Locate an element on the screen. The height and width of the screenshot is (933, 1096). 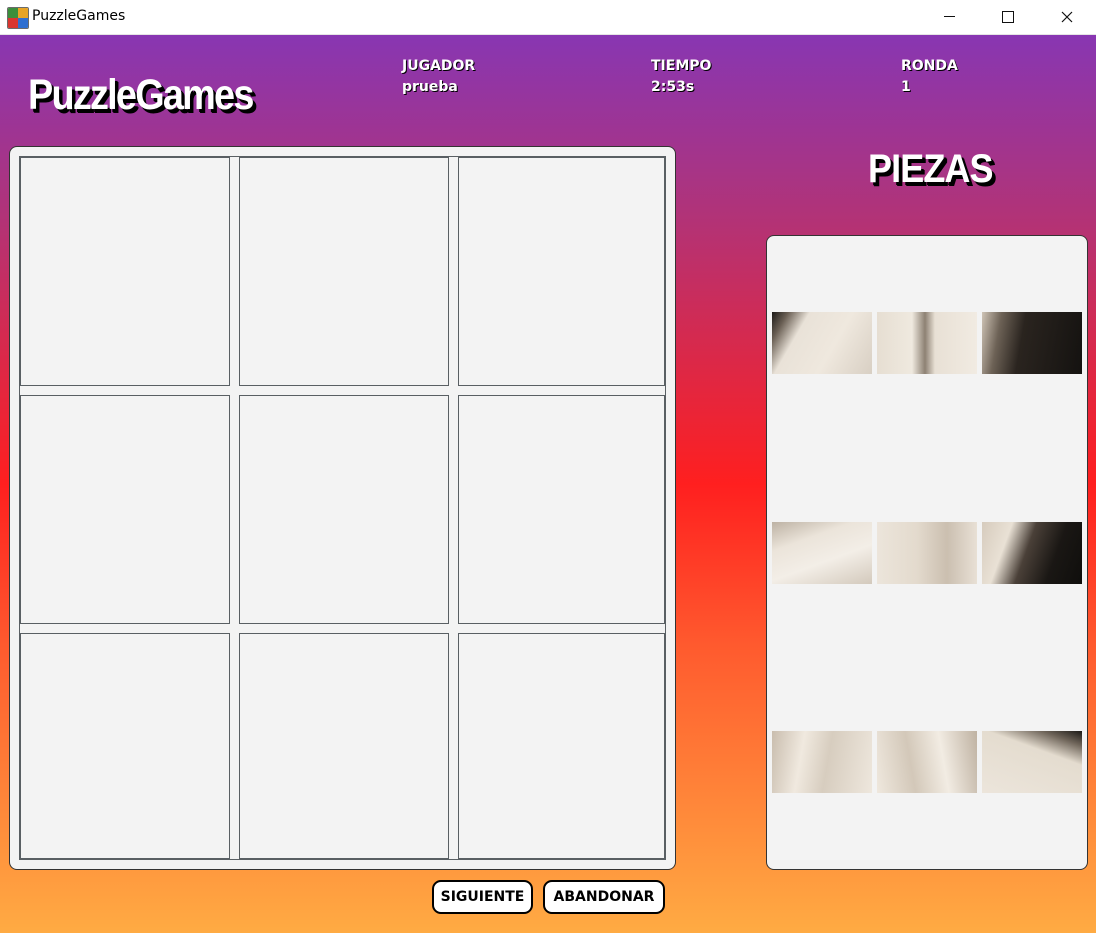
app-logo: PuzzleGames is located at coordinates (141, 95).